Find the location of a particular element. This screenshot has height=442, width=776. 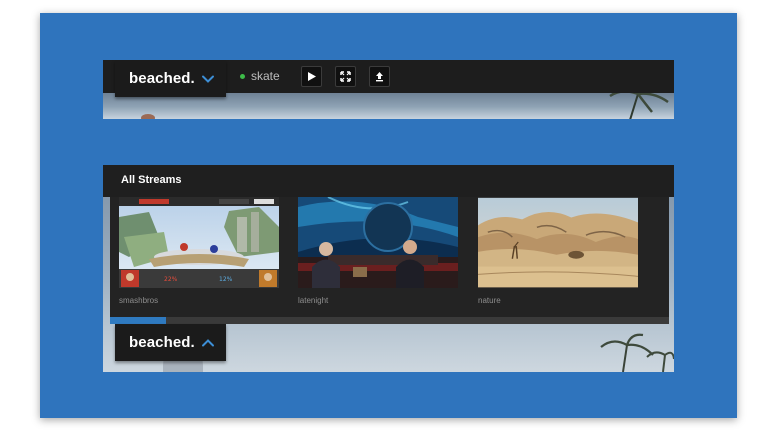

stream-label: smashbros is located at coordinates (138, 300).